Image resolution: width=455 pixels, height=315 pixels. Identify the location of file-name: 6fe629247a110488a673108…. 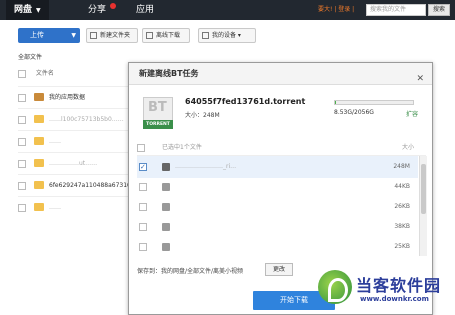
(95, 186).